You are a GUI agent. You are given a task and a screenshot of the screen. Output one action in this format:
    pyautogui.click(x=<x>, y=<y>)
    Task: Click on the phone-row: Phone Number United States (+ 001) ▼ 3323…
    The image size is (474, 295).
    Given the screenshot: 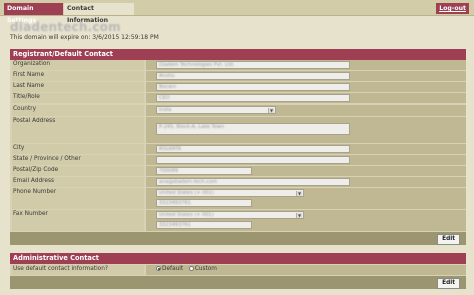 What is the action you would take?
    pyautogui.click(x=238, y=198)
    